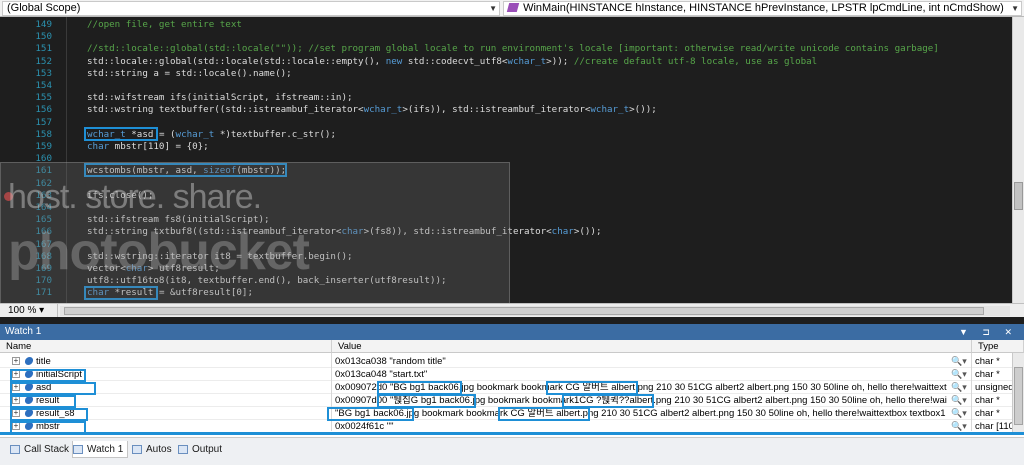  What do you see at coordinates (183, 449) in the screenshot?
I see `output-icon` at bounding box center [183, 449].